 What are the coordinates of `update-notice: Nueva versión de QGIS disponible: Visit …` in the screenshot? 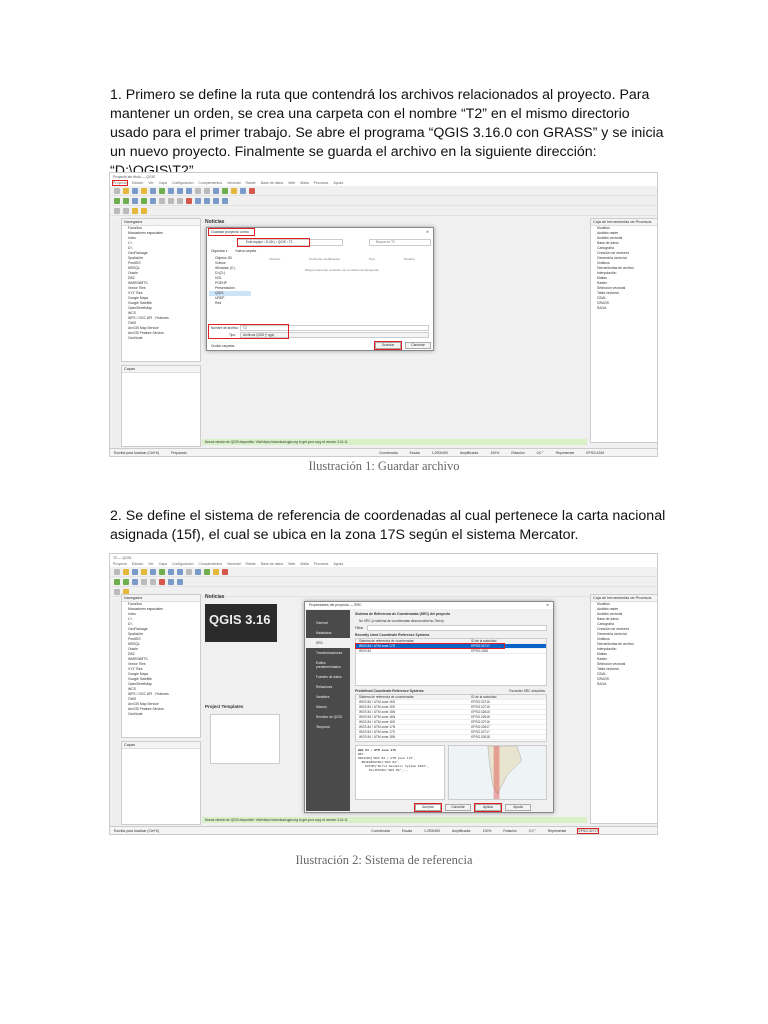 It's located at (394, 442).